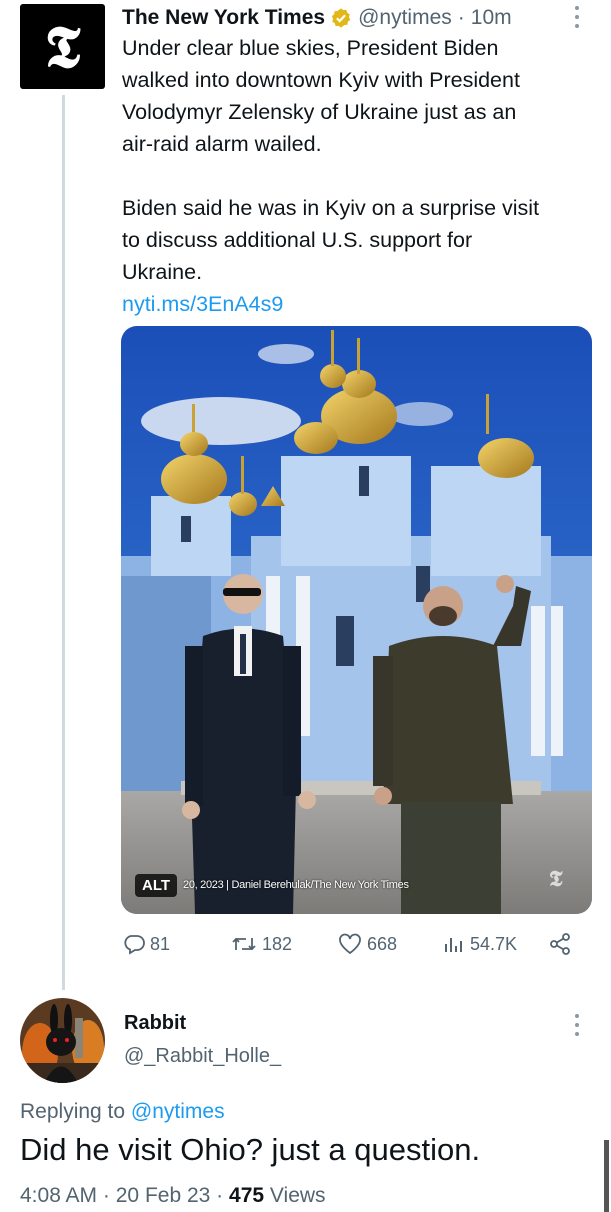 This screenshot has height=1212, width=611. Describe the element at coordinates (223, 18) in the screenshot. I see `author-name: The New York Times` at that location.